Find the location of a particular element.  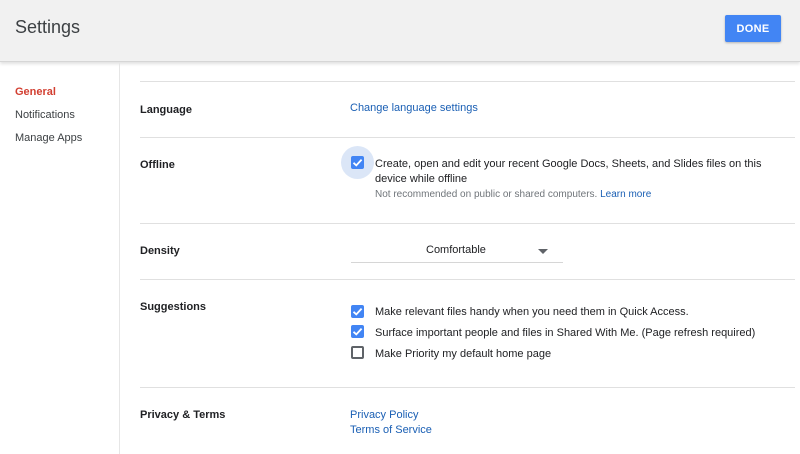

density-label: Density is located at coordinates (160, 251).